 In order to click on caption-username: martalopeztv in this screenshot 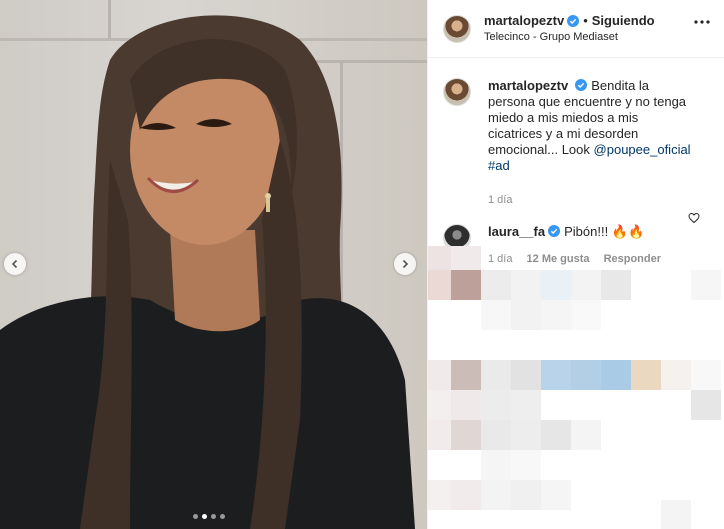, I will do `click(528, 85)`.